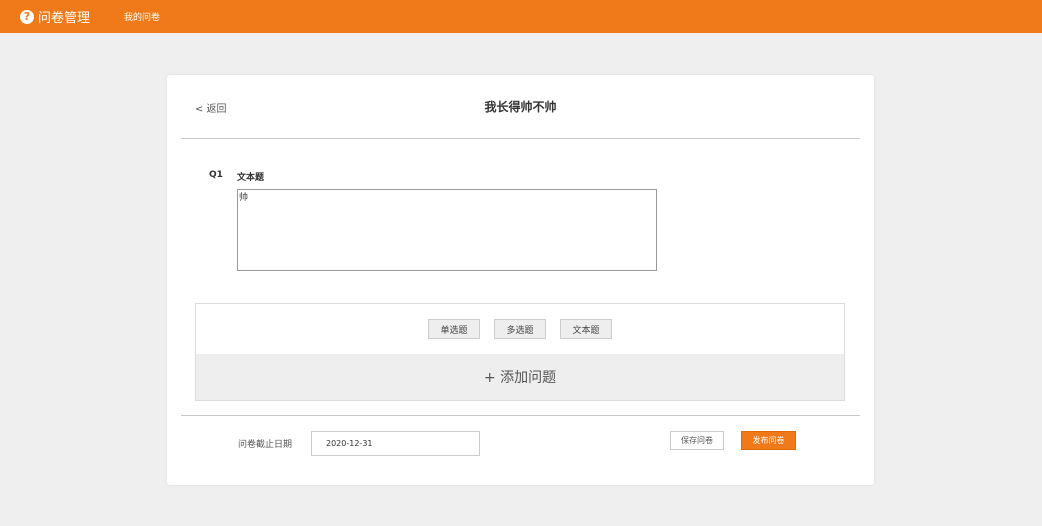 Image resolution: width=1042 pixels, height=526 pixels. What do you see at coordinates (251, 178) in the screenshot?
I see `question-title: 文本题` at bounding box center [251, 178].